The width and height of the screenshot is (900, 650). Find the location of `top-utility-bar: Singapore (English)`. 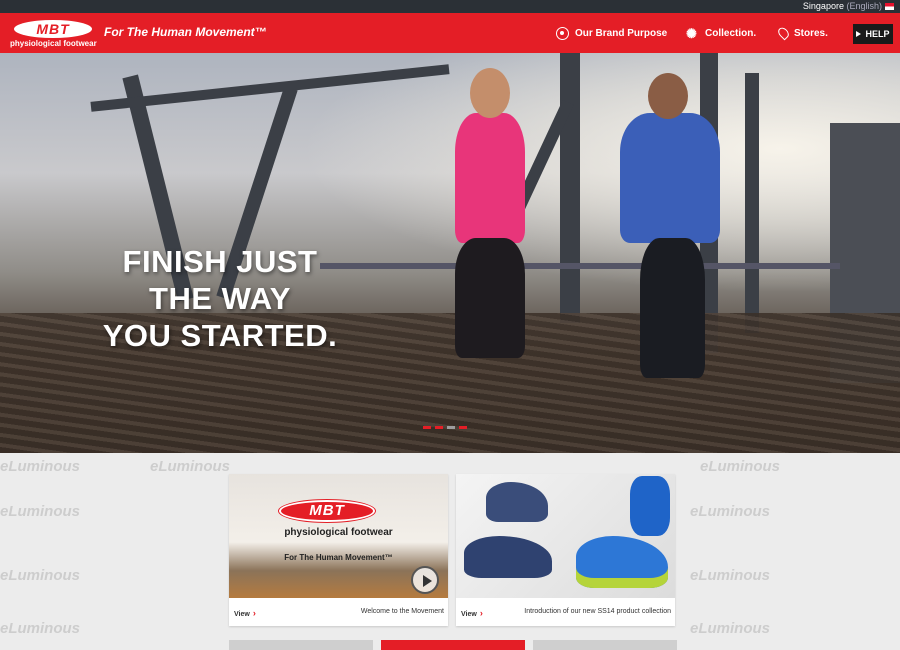

top-utility-bar: Singapore (English) is located at coordinates (450, 6).